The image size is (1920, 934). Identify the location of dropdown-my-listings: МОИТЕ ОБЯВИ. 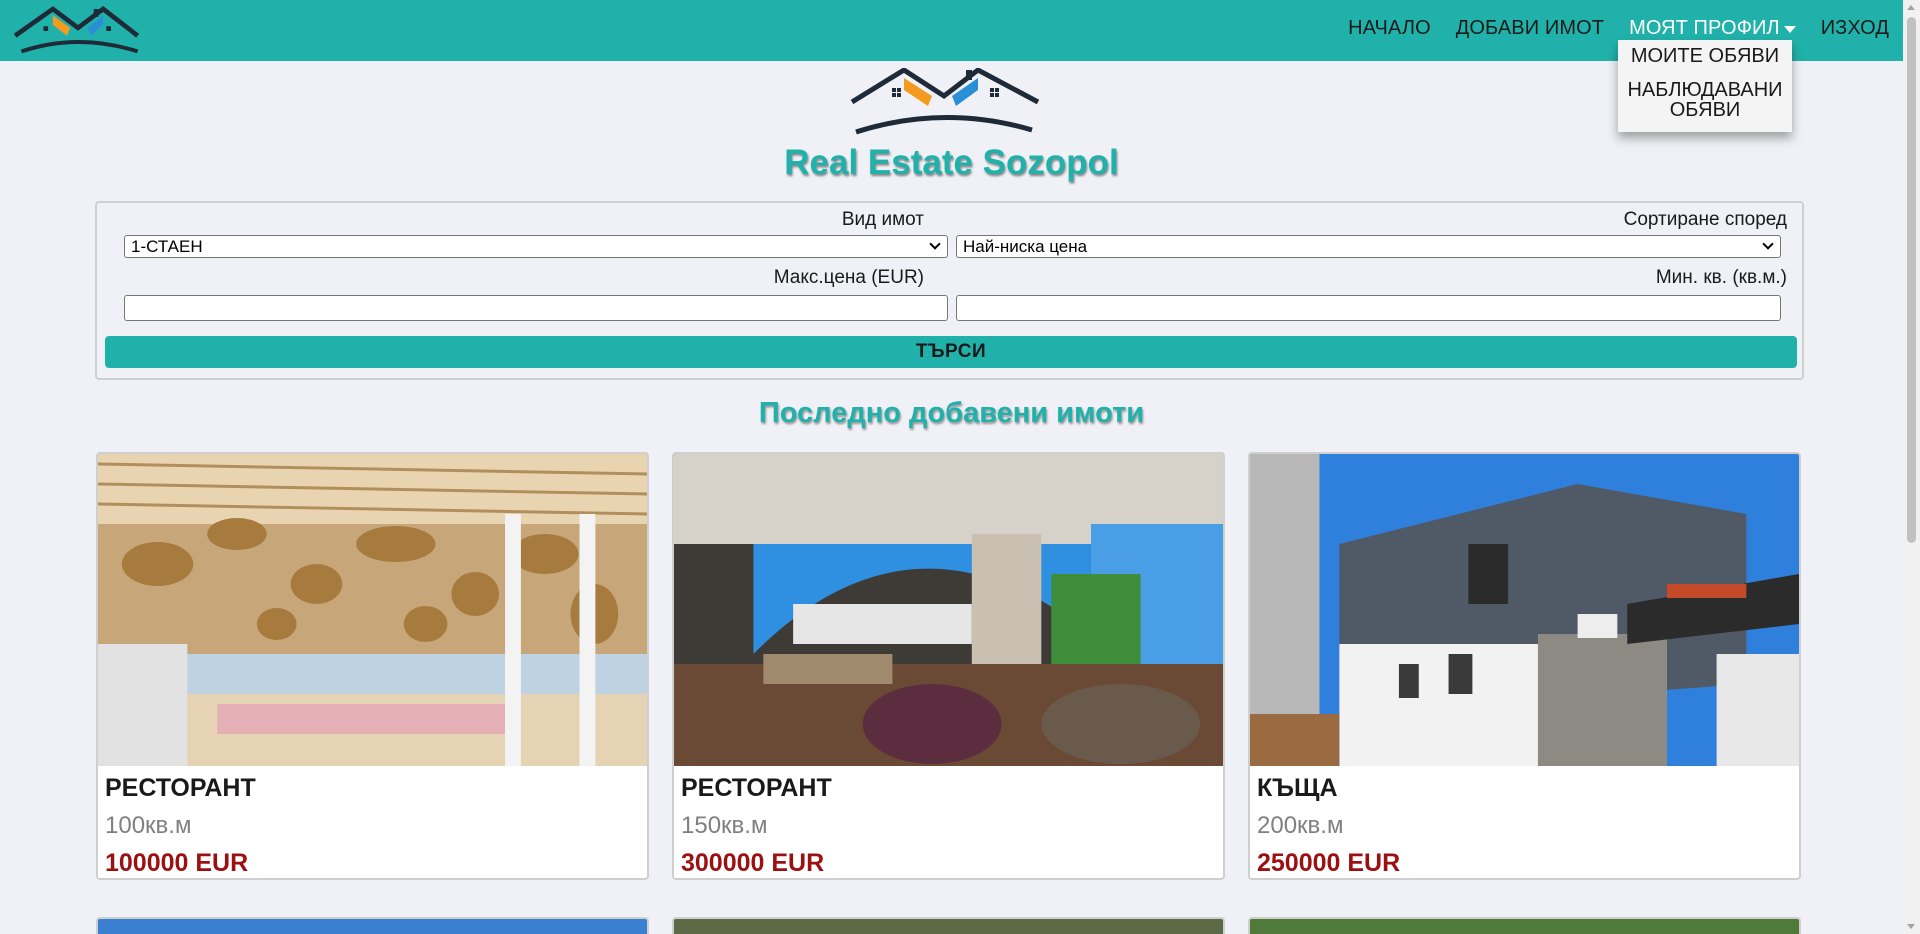
(1705, 59).